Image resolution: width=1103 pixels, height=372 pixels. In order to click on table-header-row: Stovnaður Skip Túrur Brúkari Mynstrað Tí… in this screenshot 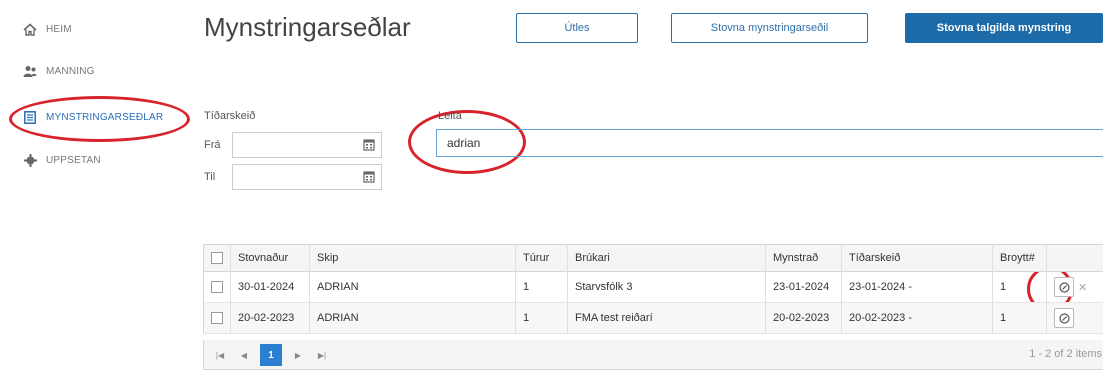, I will do `click(653, 258)`.